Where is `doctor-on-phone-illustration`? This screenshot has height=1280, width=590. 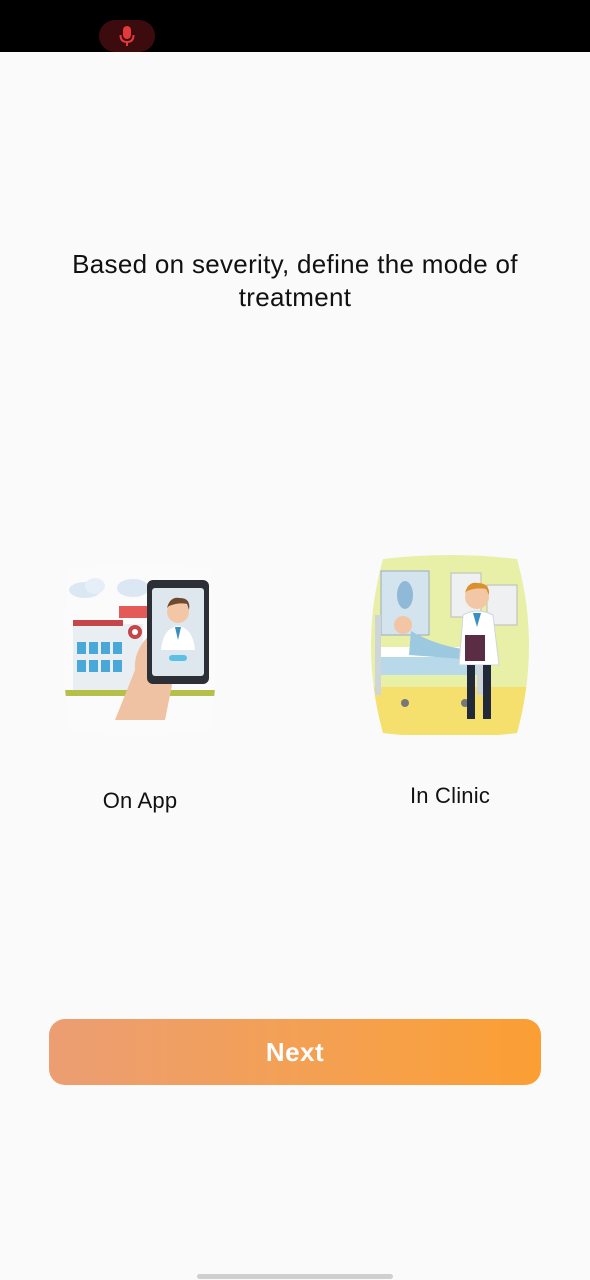
doctor-on-phone-illustration is located at coordinates (140, 650).